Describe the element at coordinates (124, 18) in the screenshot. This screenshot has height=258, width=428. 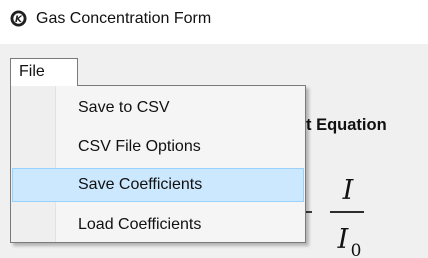
I see `window-title: Gas Concentration Form` at that location.